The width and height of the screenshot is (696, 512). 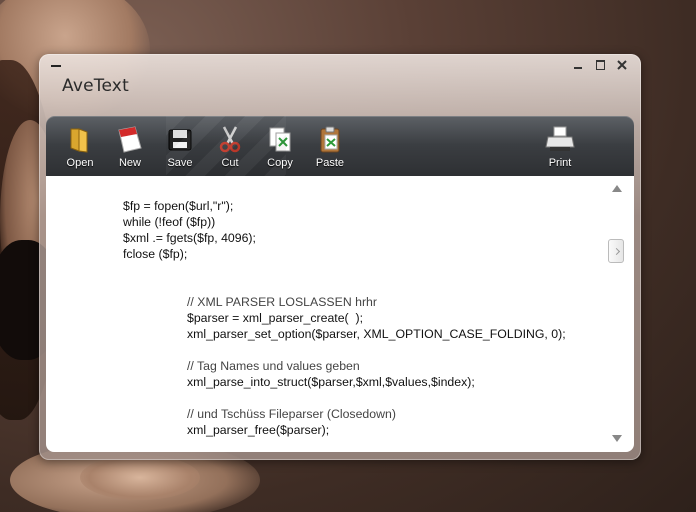 I want to click on new-document-icon, so click(x=130, y=139).